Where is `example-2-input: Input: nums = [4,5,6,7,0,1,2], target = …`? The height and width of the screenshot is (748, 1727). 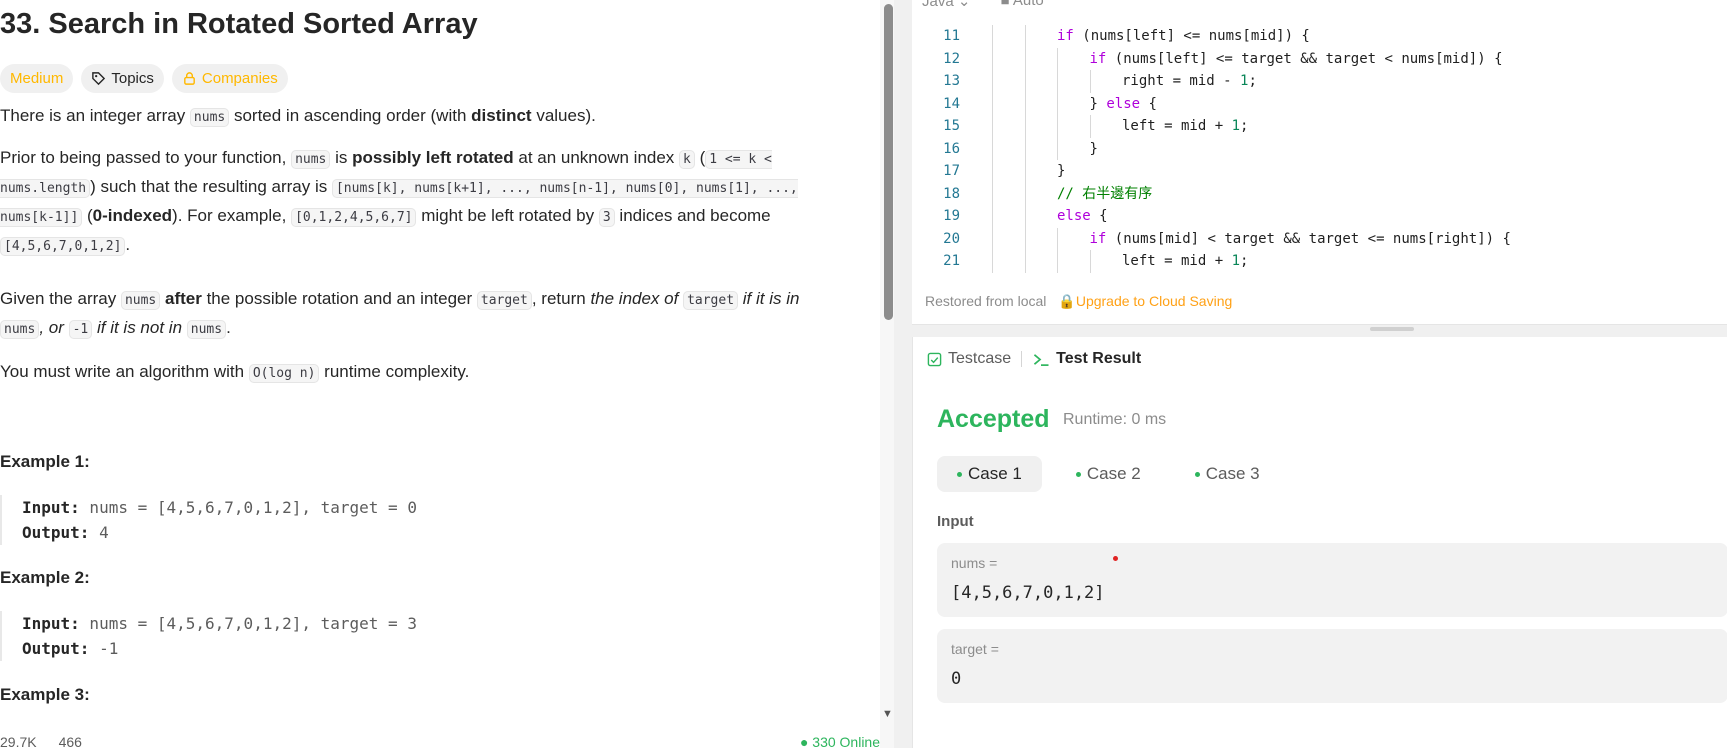 example-2-input: Input: nums = [4,5,6,7,0,1,2], target = … is located at coordinates (441, 623).